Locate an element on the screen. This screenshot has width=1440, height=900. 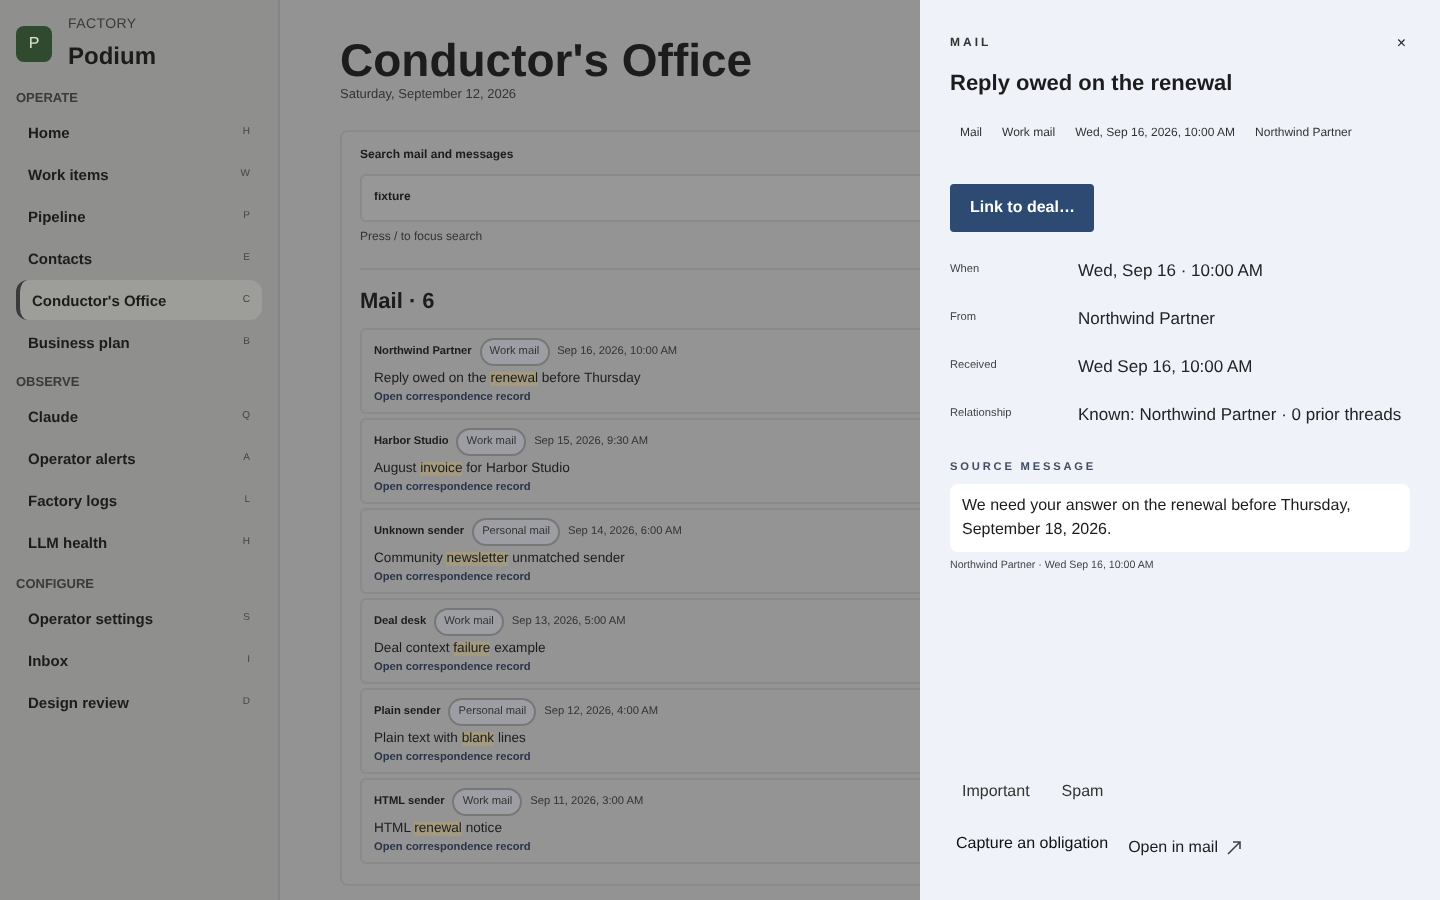
flag-button: Spam is located at coordinates (1082, 792).